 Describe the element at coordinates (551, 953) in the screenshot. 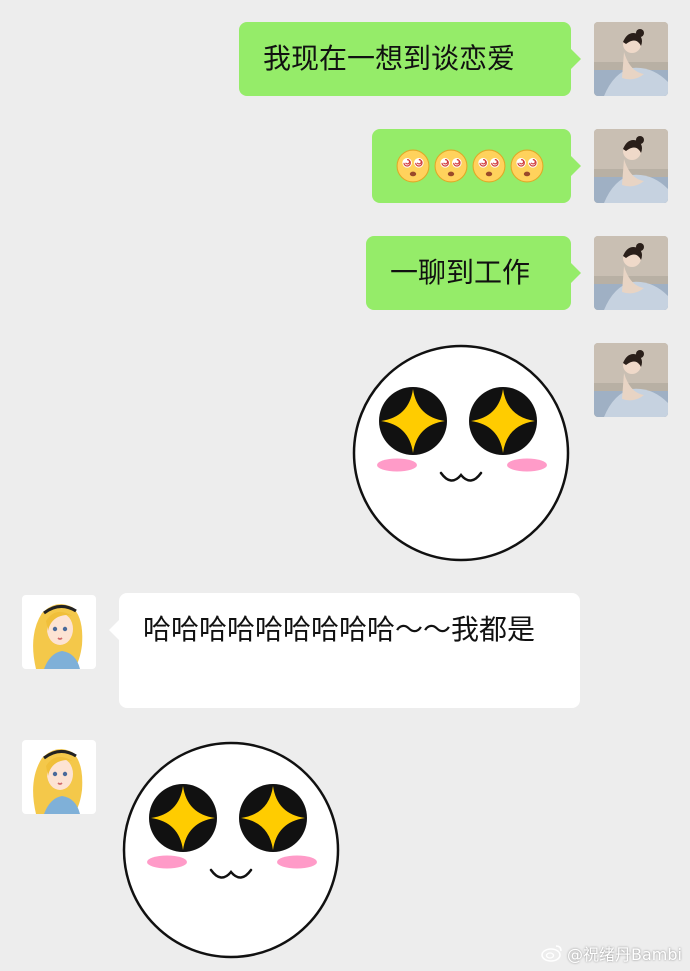

I see `weibo-icon` at that location.